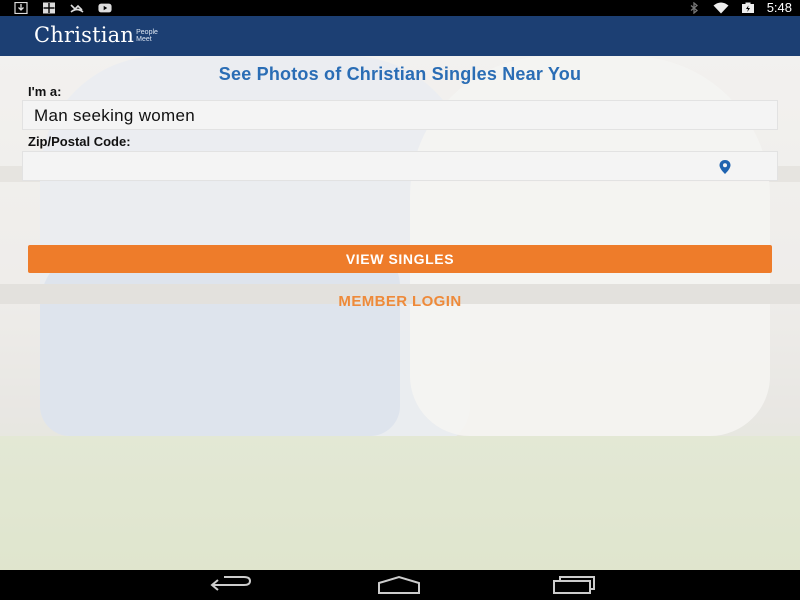 The width and height of the screenshot is (800, 600). I want to click on location-pin-icon, so click(725, 167).